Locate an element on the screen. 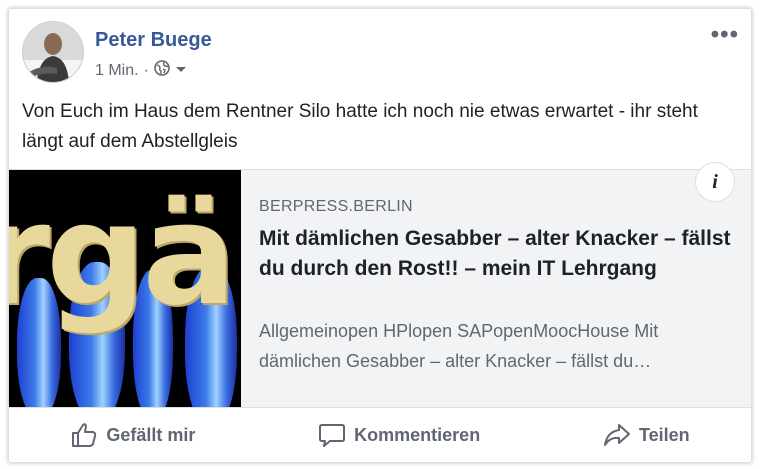 This screenshot has width=760, height=469. comment-button: Kommentieren is located at coordinates (399, 435).